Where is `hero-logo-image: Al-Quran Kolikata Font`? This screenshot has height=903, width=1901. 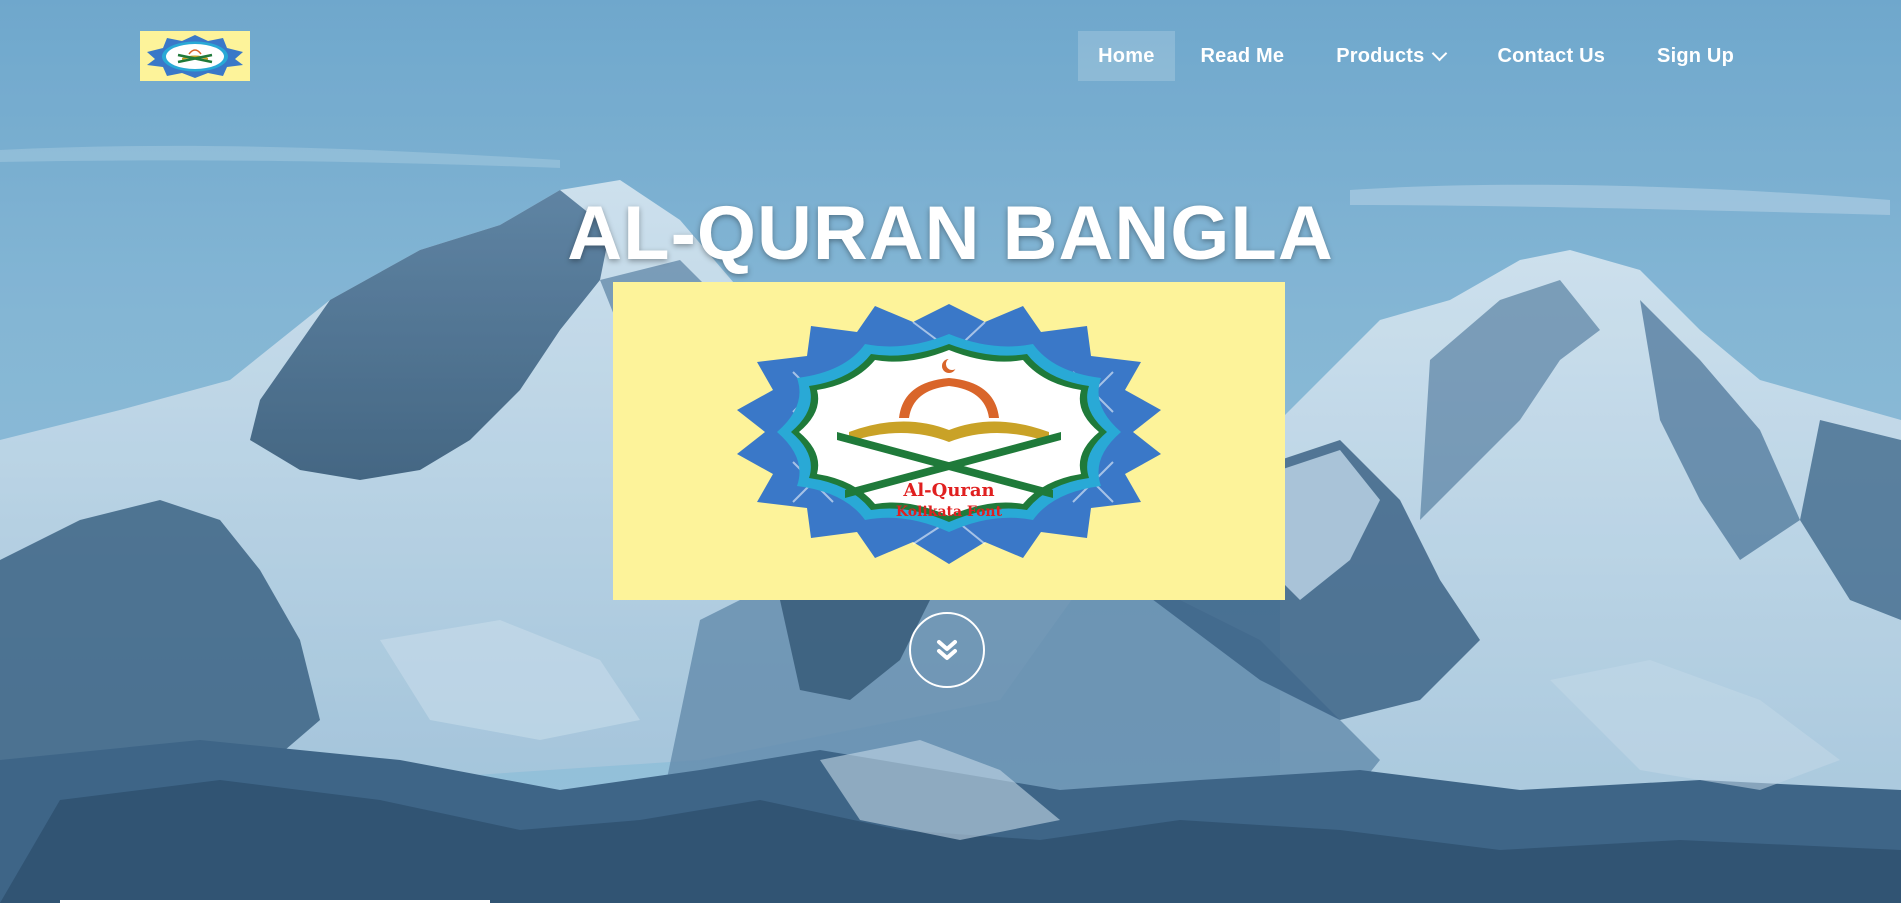 hero-logo-image: Al-Quran Kolikata Font is located at coordinates (949, 441).